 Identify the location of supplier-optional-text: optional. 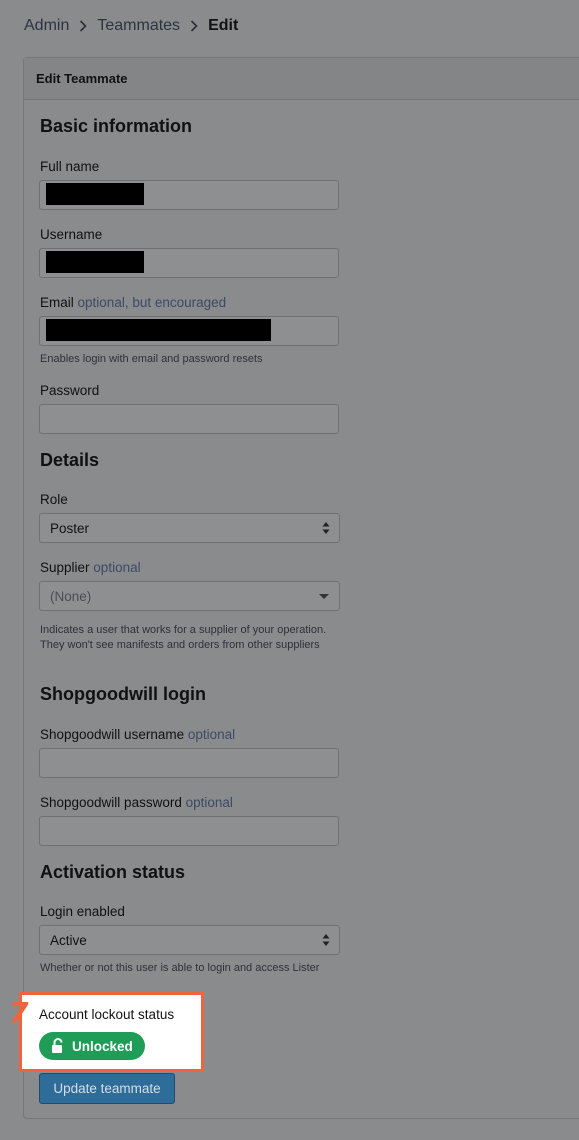
(117, 567).